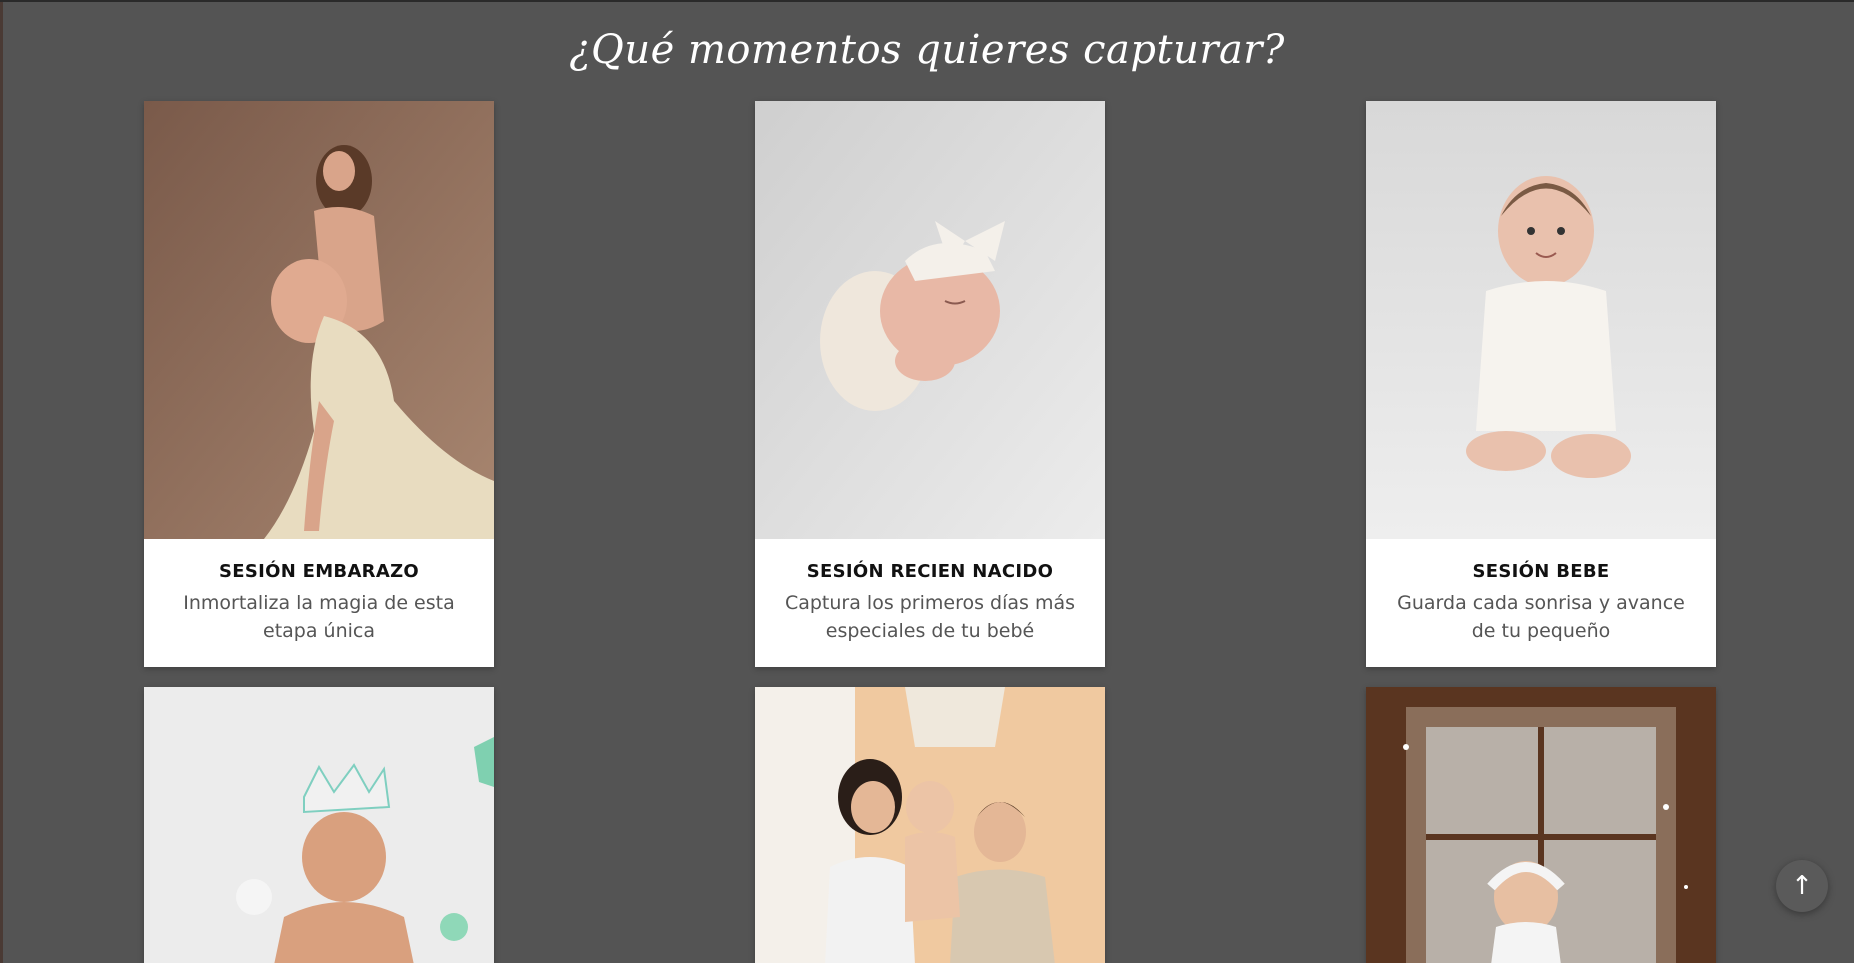  I want to click on family-photo, so click(930, 825).